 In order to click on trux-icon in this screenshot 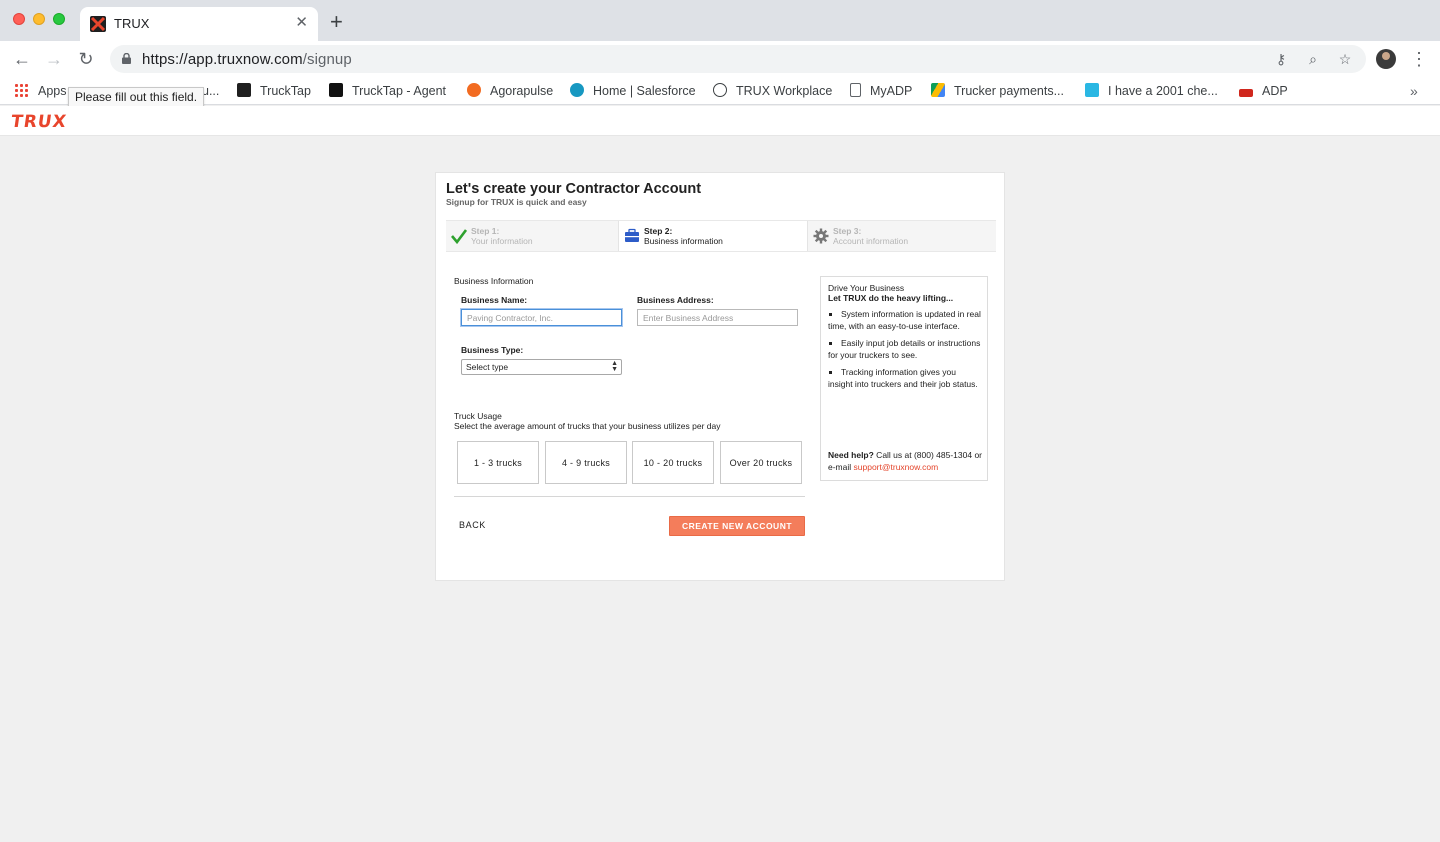, I will do `click(244, 90)`.